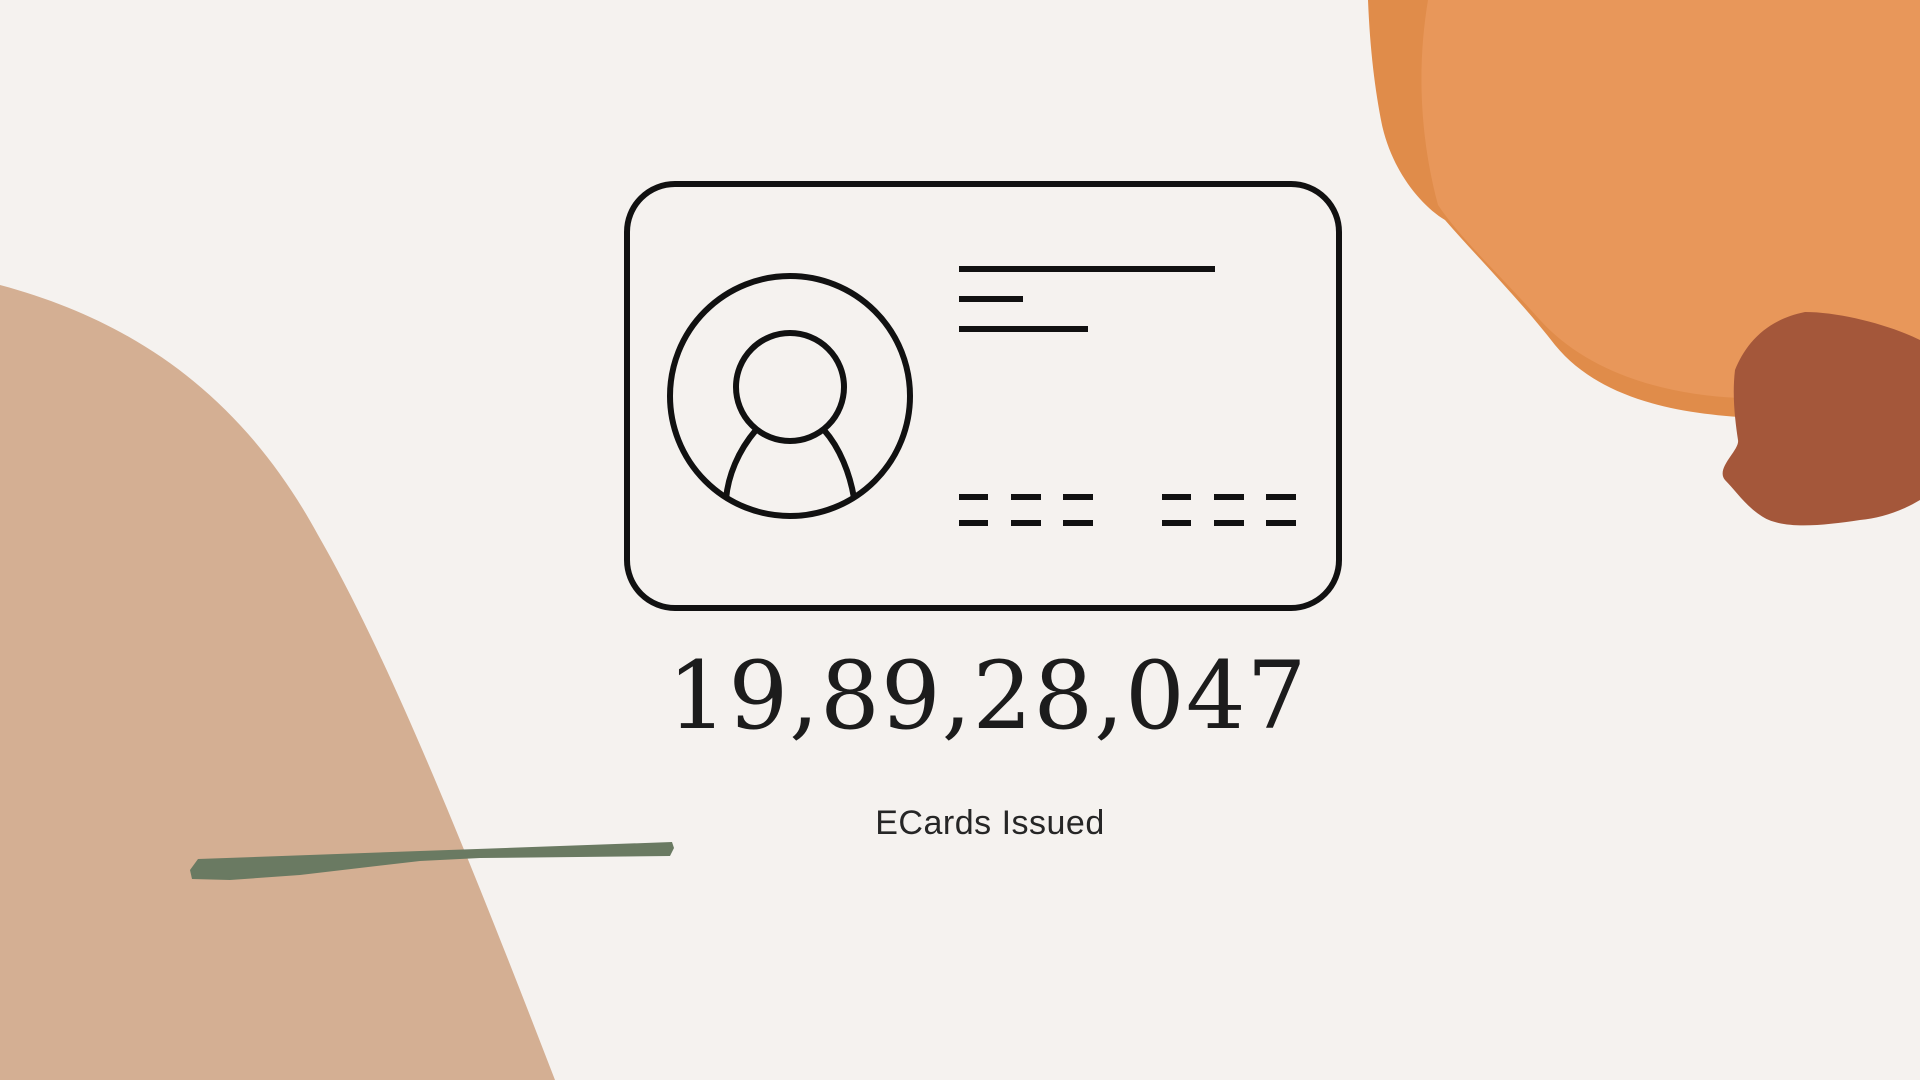 The image size is (1920, 1080). I want to click on card-number-dashes, so click(1127, 510).